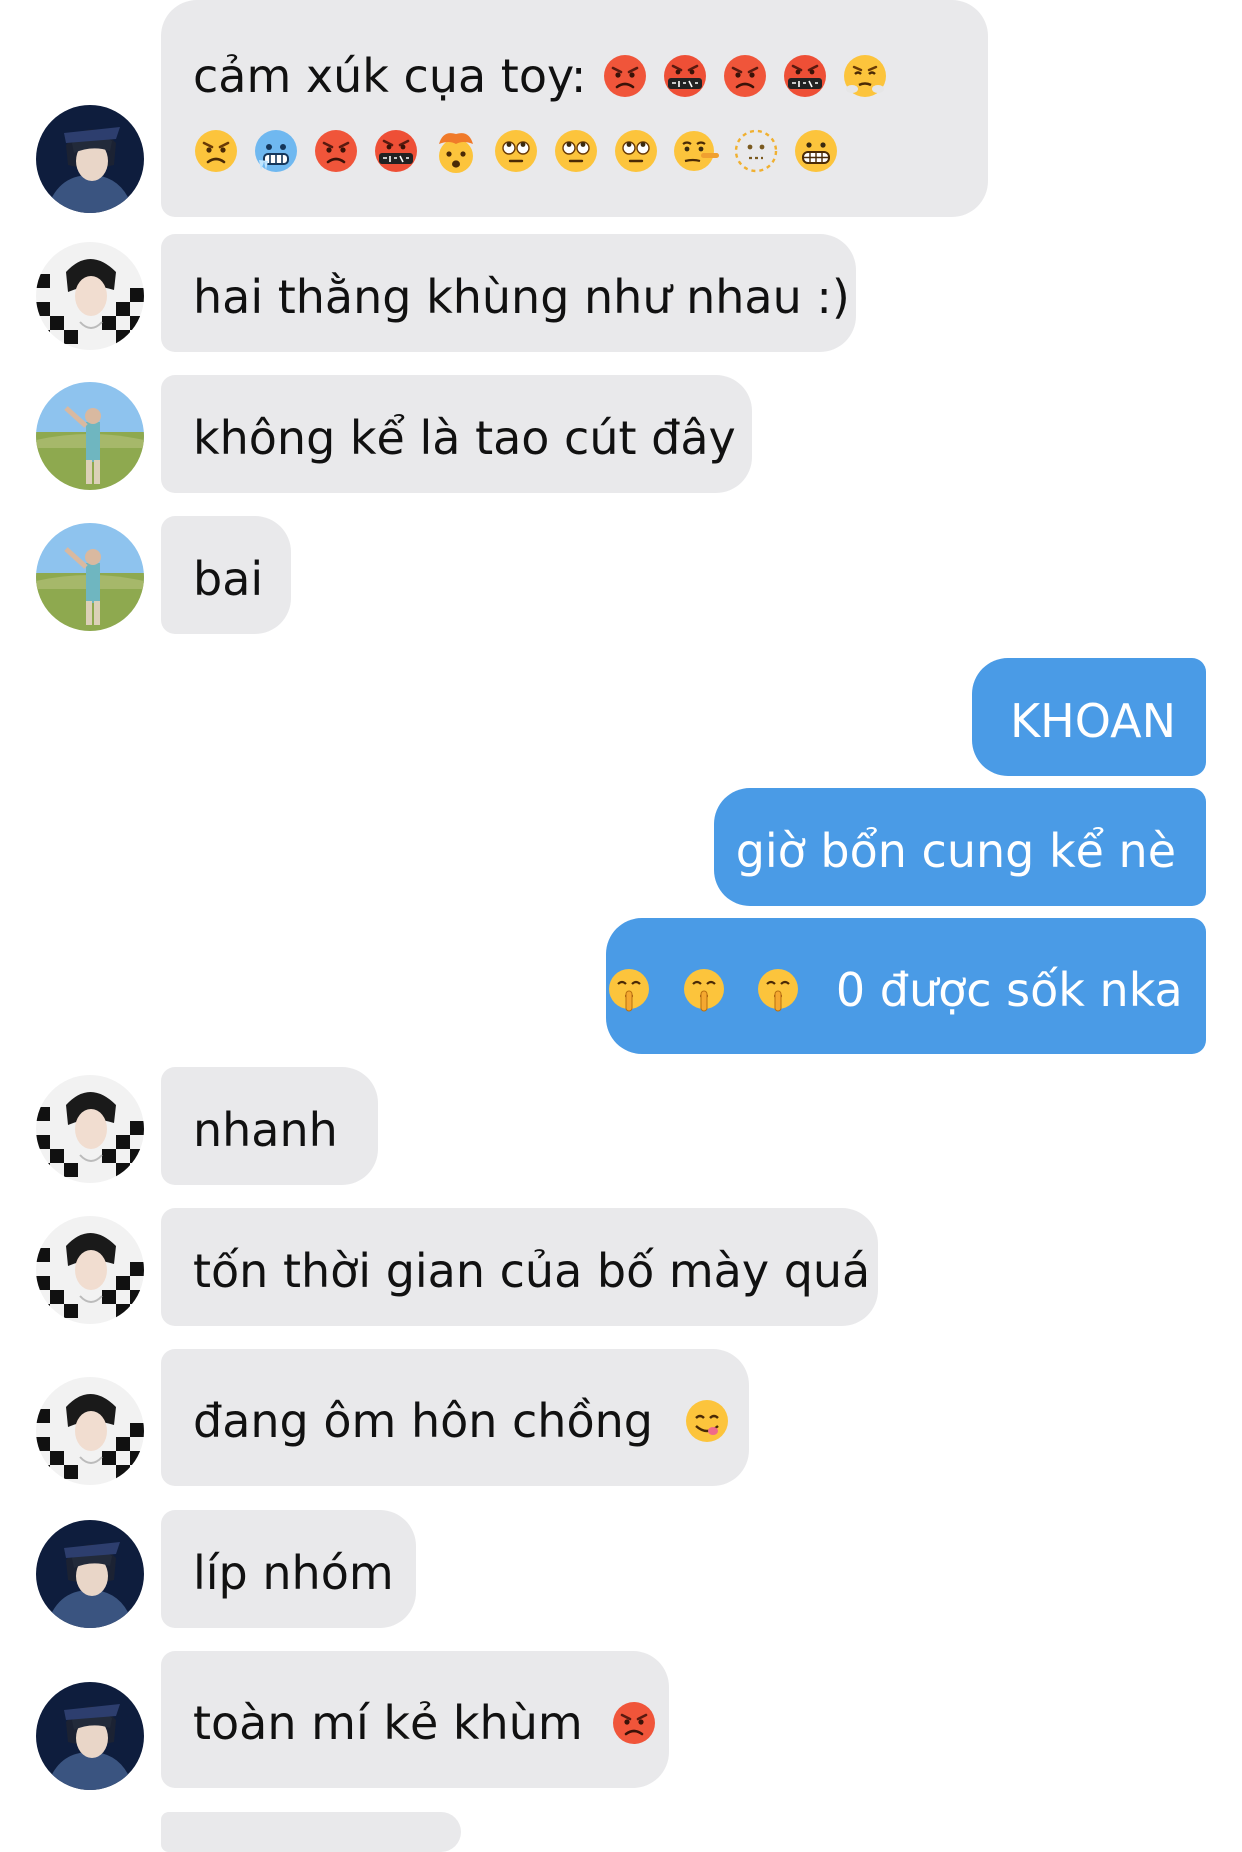 This screenshot has width=1242, height=1852. What do you see at coordinates (521, 296) in the screenshot?
I see `message-text: hai thằng khùng như nhau :)` at bounding box center [521, 296].